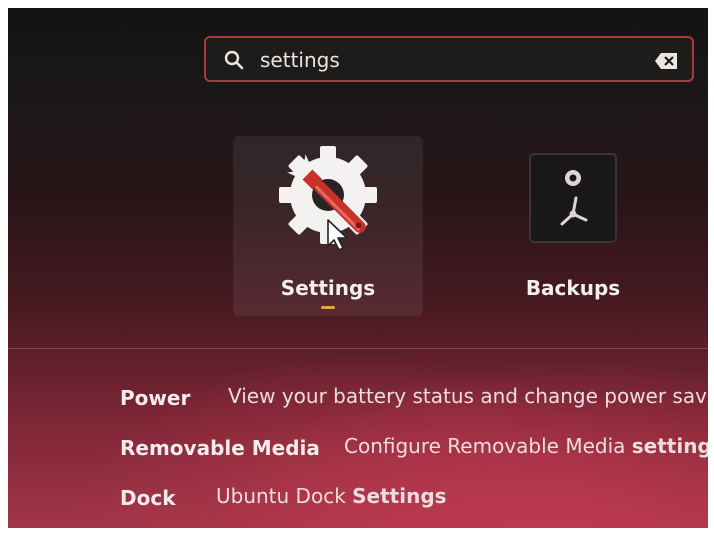 The height and width of the screenshot is (536, 714). Describe the element at coordinates (331, 496) in the screenshot. I see `result-description: Ubuntu Dock Settings` at that location.